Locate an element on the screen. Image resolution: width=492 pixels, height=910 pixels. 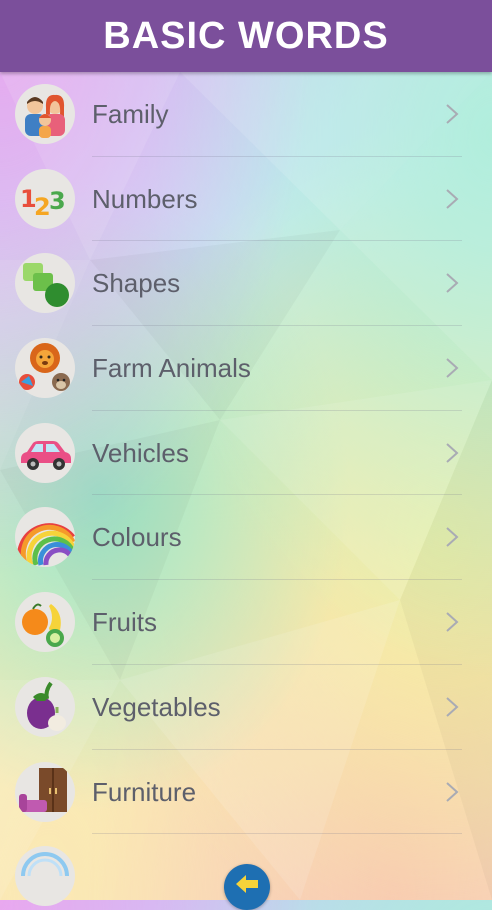
app-header: BASIC WORDS is located at coordinates (246, 36).